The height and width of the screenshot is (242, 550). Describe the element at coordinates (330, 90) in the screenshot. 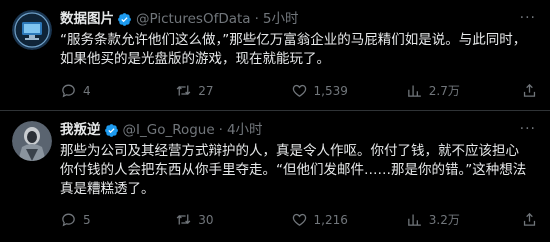

I see `like-count: 1,539` at that location.